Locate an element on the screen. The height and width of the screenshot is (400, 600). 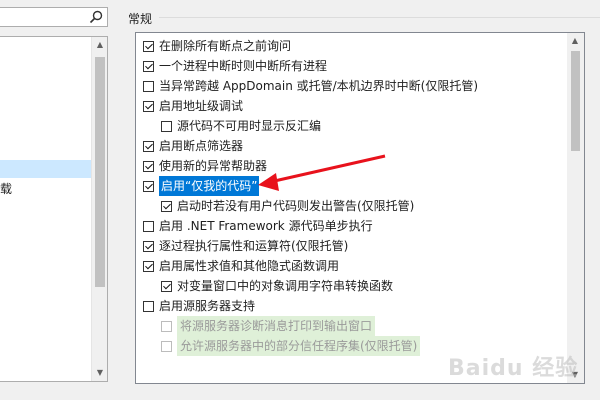
option-row: 允许源服务器中的部分信任程序集(仅限托管) is located at coordinates (291, 346).